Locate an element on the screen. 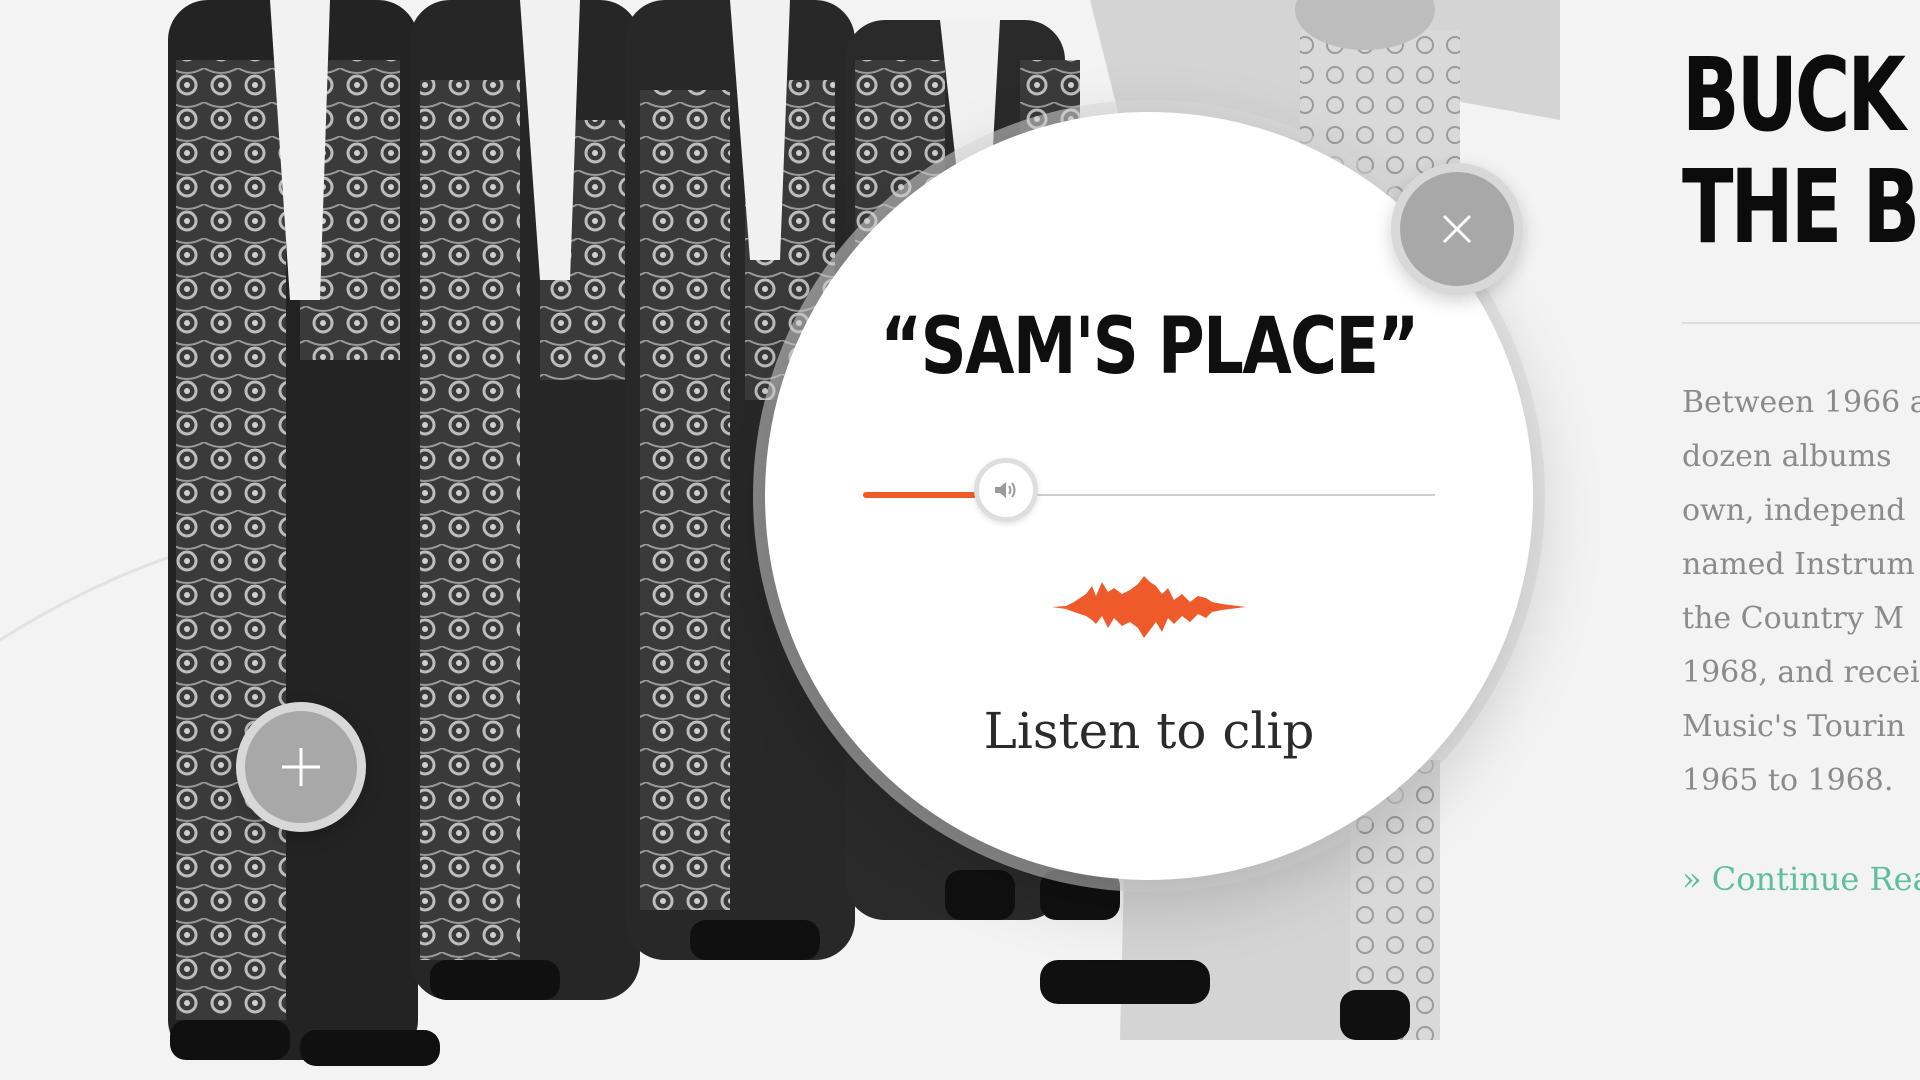 The image size is (1920, 1080). clip-title: “SAM'S PLACE” is located at coordinates (1149, 347).